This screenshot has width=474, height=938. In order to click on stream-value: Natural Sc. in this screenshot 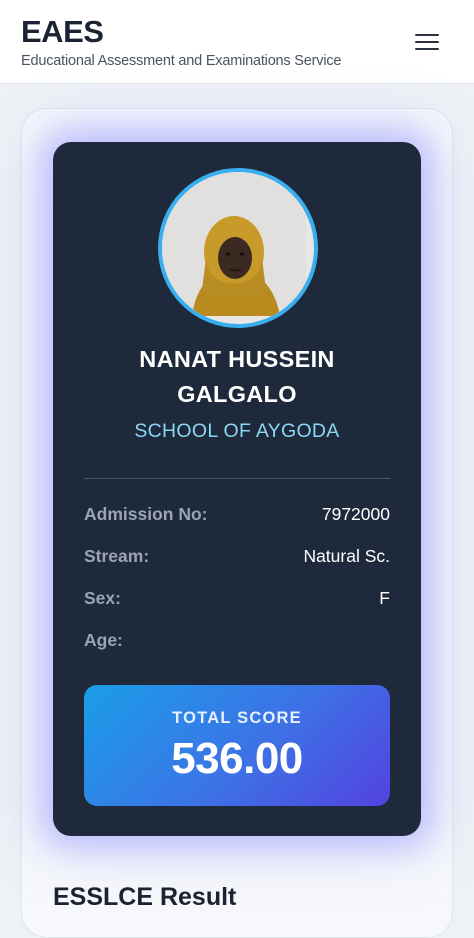, I will do `click(346, 556)`.